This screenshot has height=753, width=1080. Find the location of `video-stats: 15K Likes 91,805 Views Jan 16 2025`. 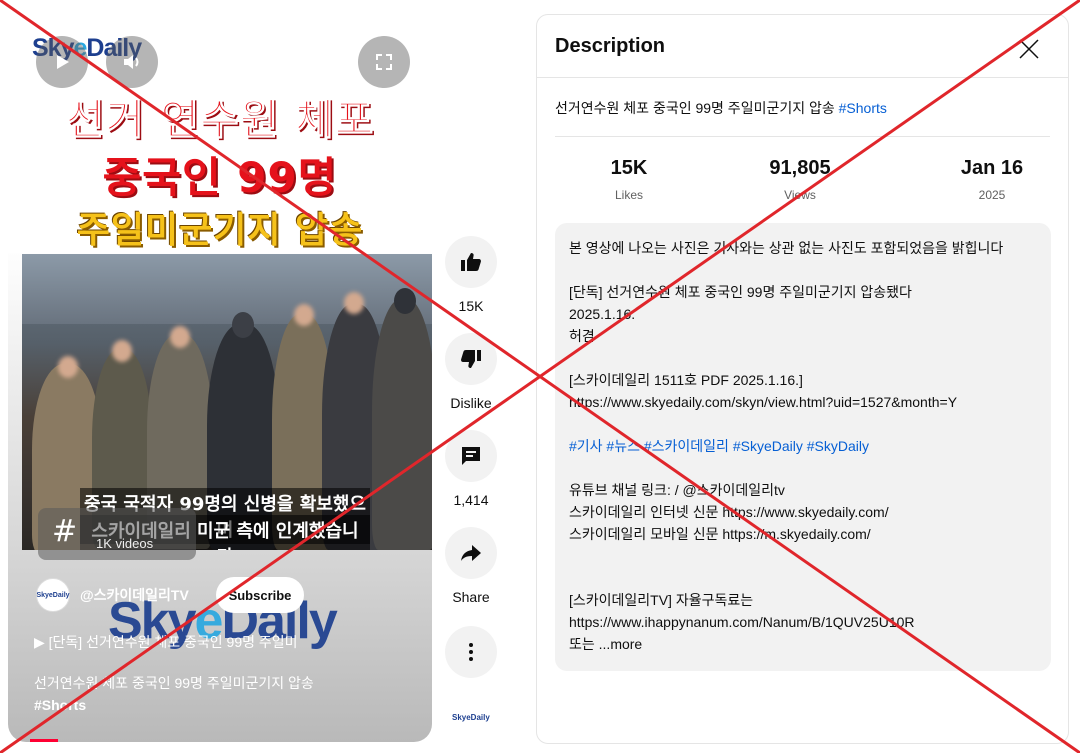

video-stats: 15K Likes 91,805 Views Jan 16 2025 is located at coordinates (802, 182).